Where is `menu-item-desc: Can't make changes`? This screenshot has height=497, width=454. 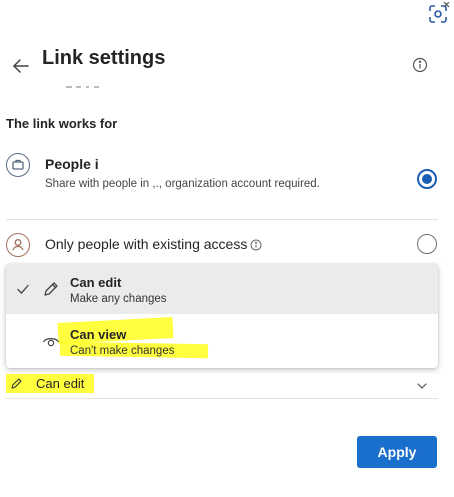 menu-item-desc: Can't make changes is located at coordinates (122, 351).